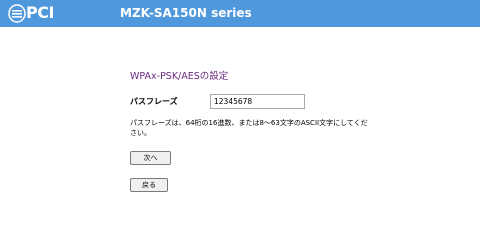 This screenshot has width=480, height=252. What do you see at coordinates (179, 76) in the screenshot?
I see `page-title: WPAx-PSK/AESの設定` at bounding box center [179, 76].